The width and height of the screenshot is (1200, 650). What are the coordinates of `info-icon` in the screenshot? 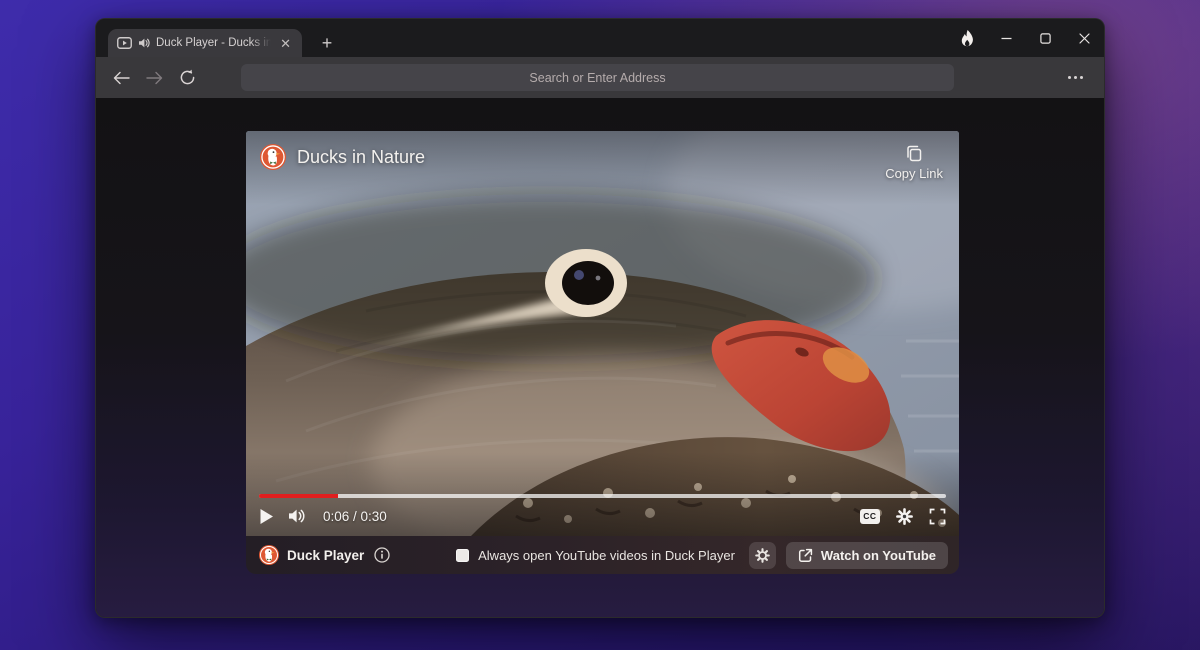 It's located at (382, 555).